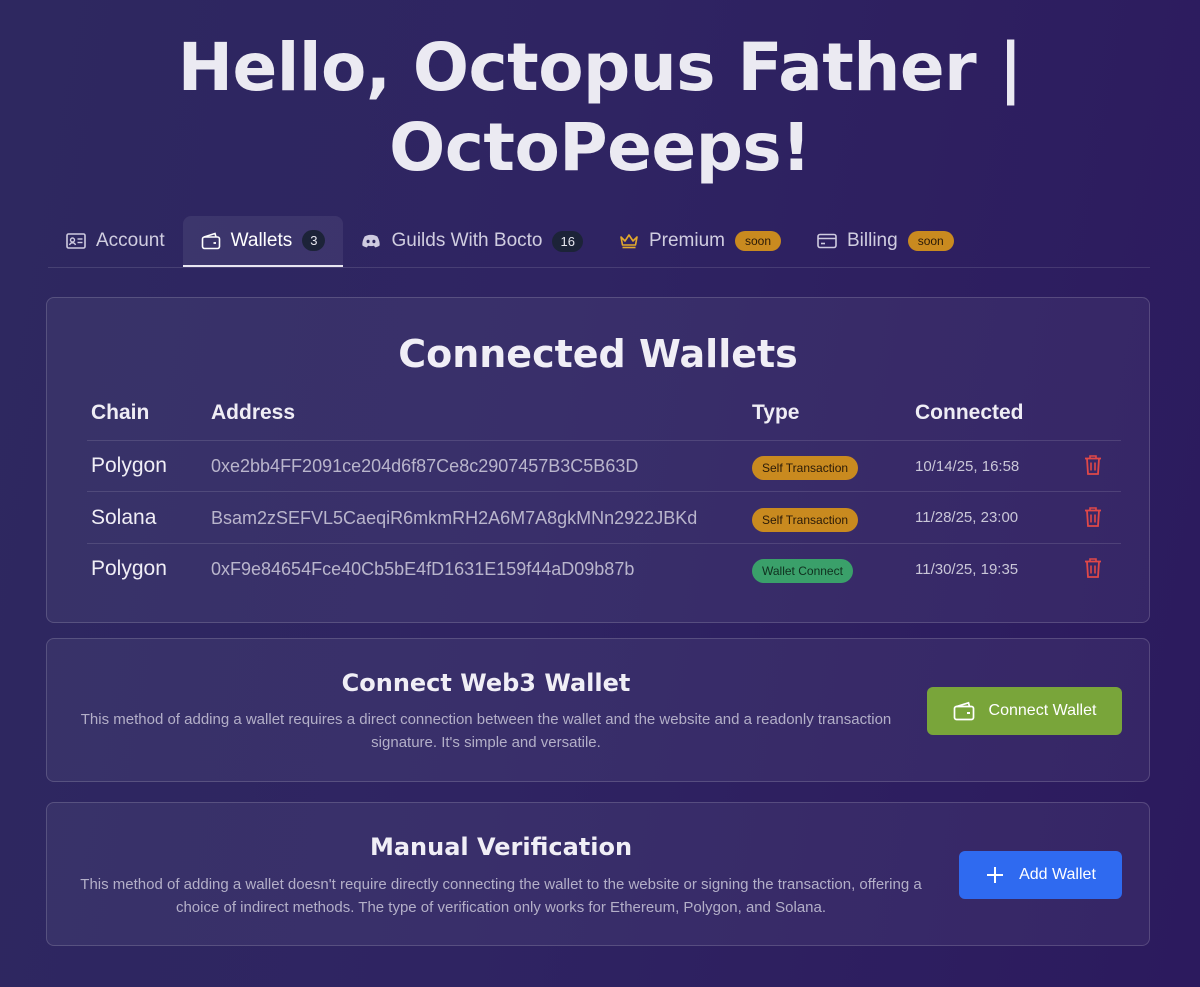 This screenshot has width=1200, height=987. What do you see at coordinates (967, 517) in the screenshot?
I see `connected-date-cell: 11/28/25, 23:00` at bounding box center [967, 517].